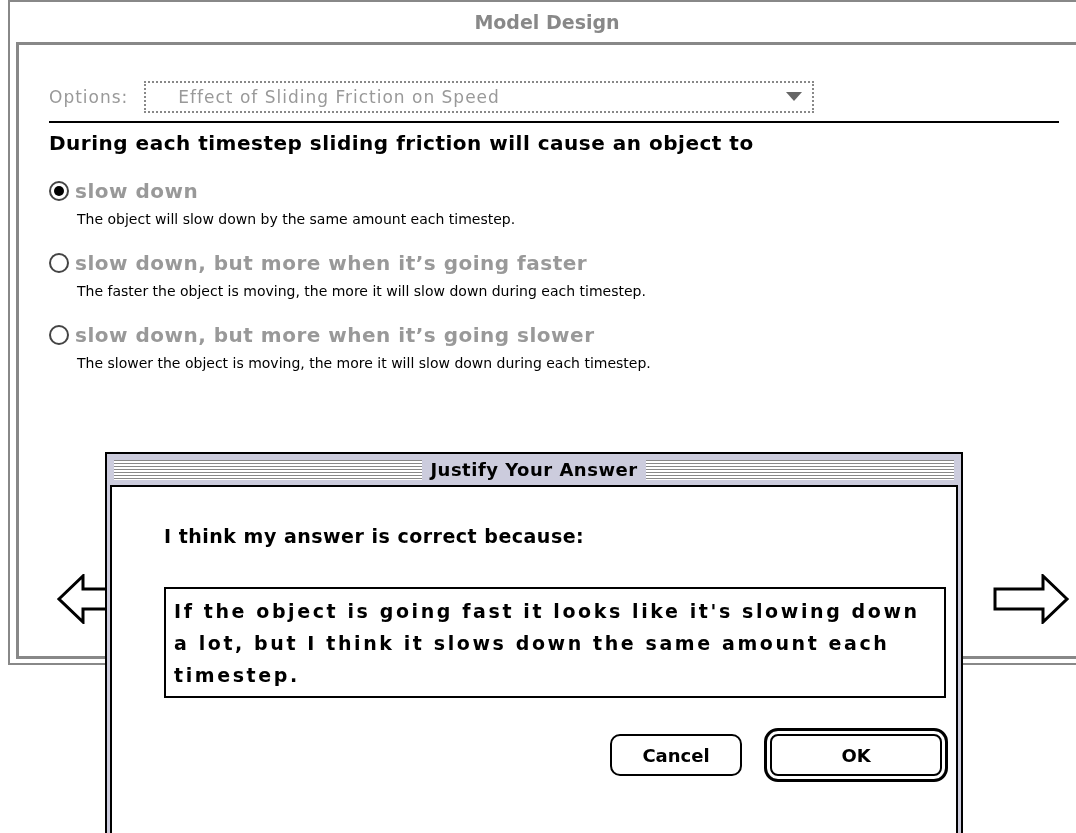 The height and width of the screenshot is (833, 1076). What do you see at coordinates (335, 335) in the screenshot?
I see `choice-label: slow down, but more when it’s going slower` at bounding box center [335, 335].